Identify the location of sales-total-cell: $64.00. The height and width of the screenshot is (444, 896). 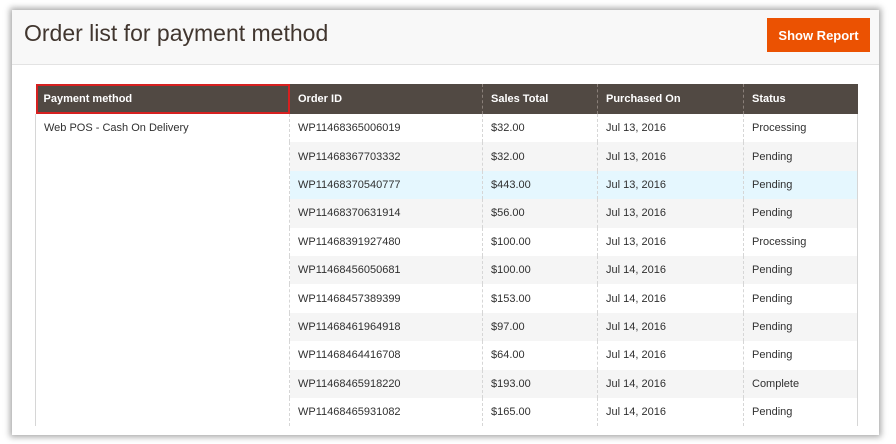
(540, 355).